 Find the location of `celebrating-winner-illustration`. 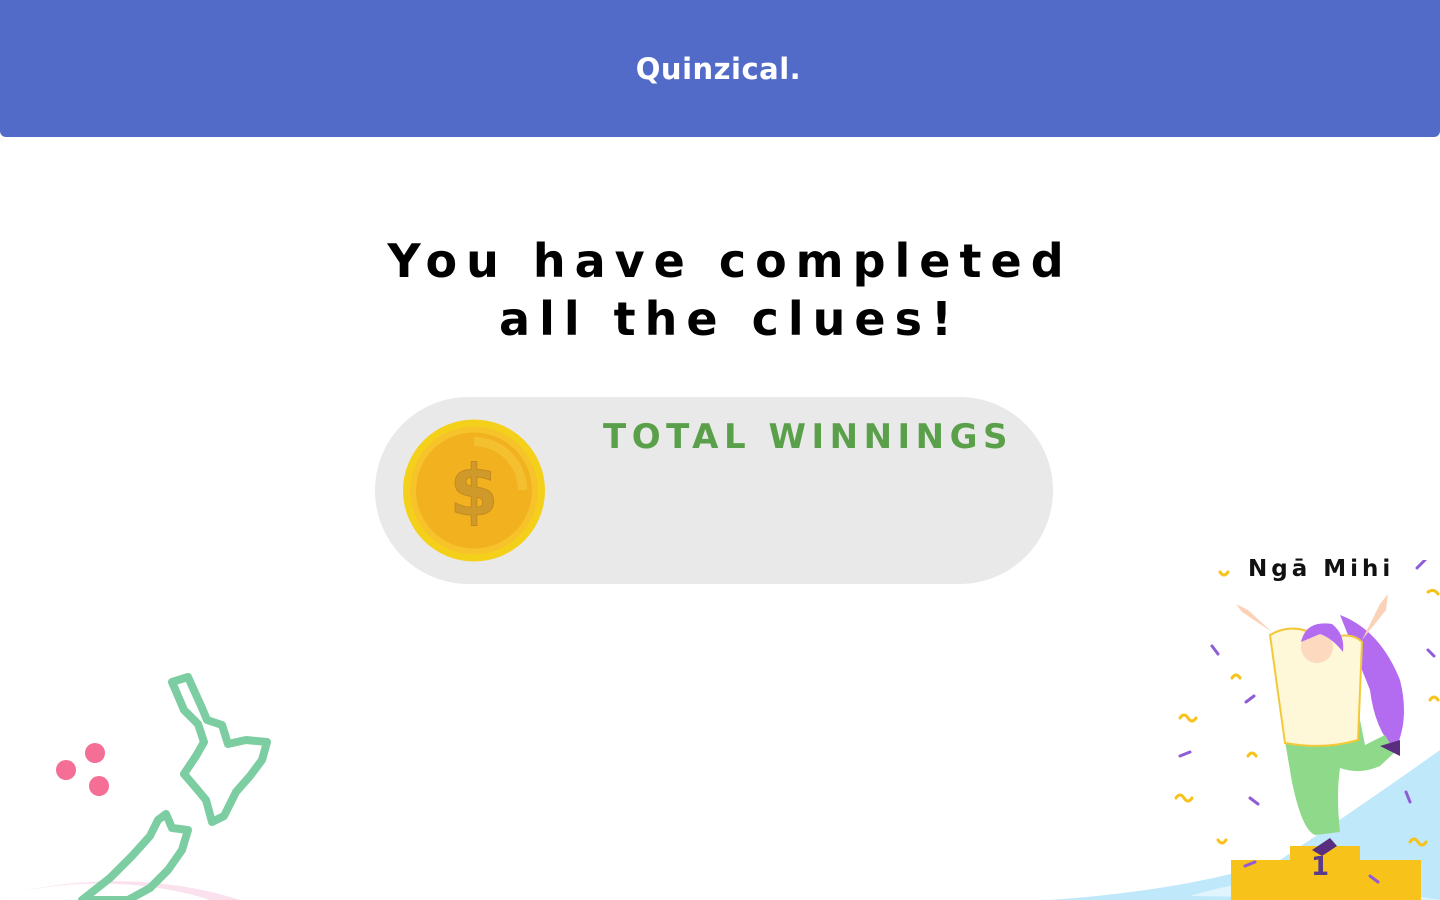

celebrating-winner-illustration is located at coordinates (1245, 730).